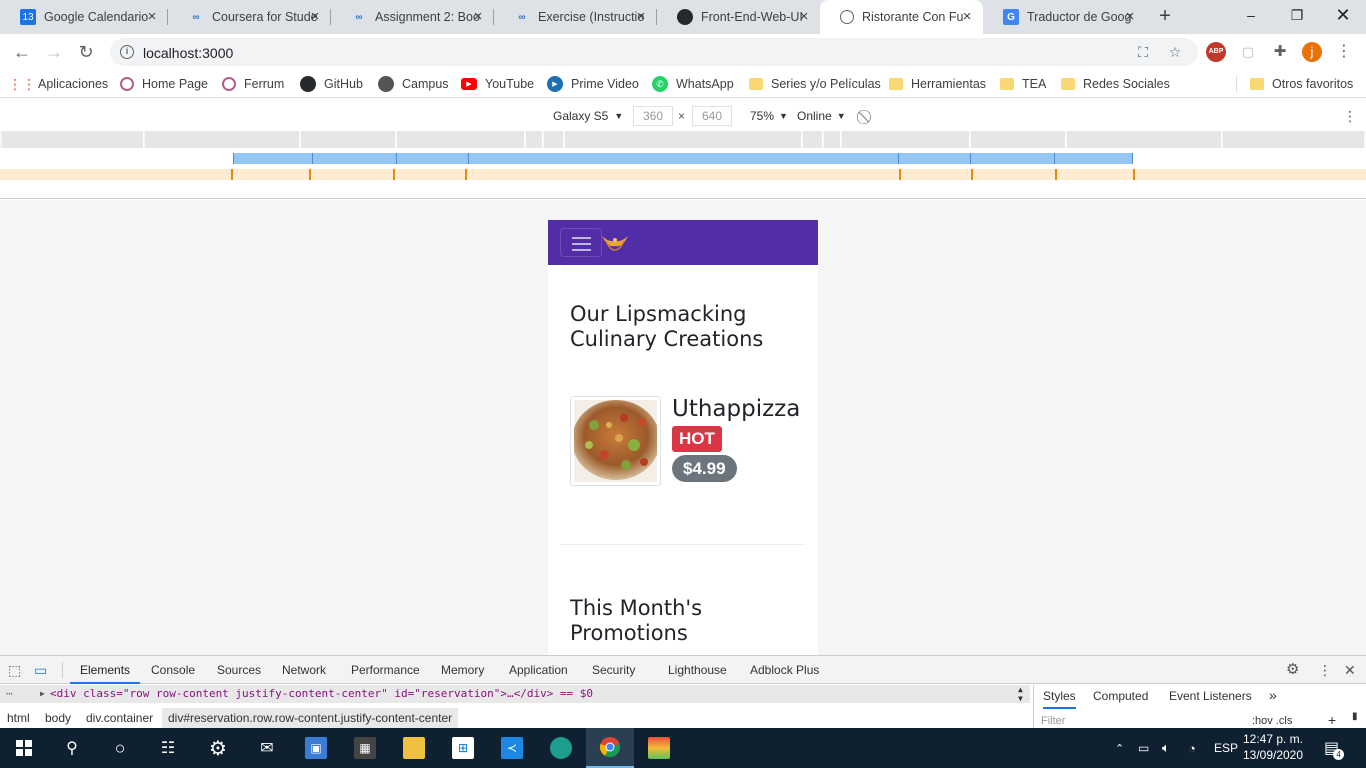 This screenshot has width=1366, height=768. What do you see at coordinates (54, 52) in the screenshot?
I see `forward-icon: →` at bounding box center [54, 52].